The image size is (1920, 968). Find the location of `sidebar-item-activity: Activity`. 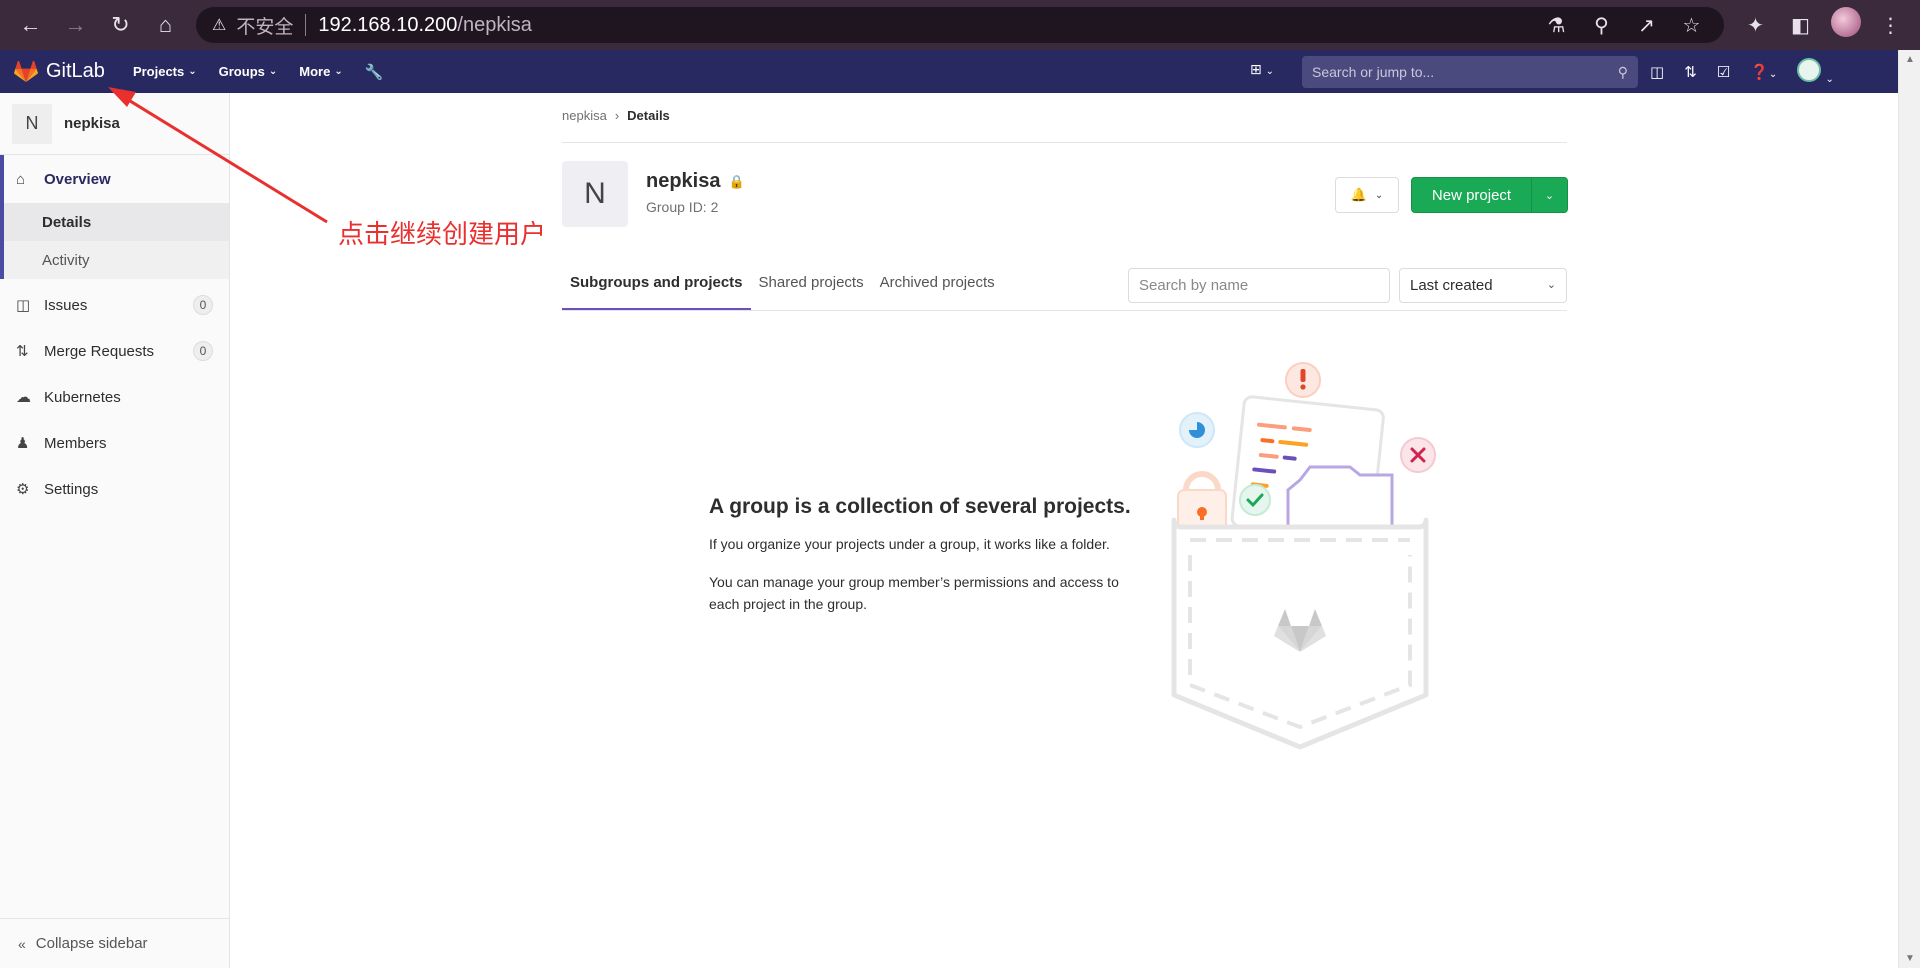

sidebar-item-activity: Activity is located at coordinates (116, 260).